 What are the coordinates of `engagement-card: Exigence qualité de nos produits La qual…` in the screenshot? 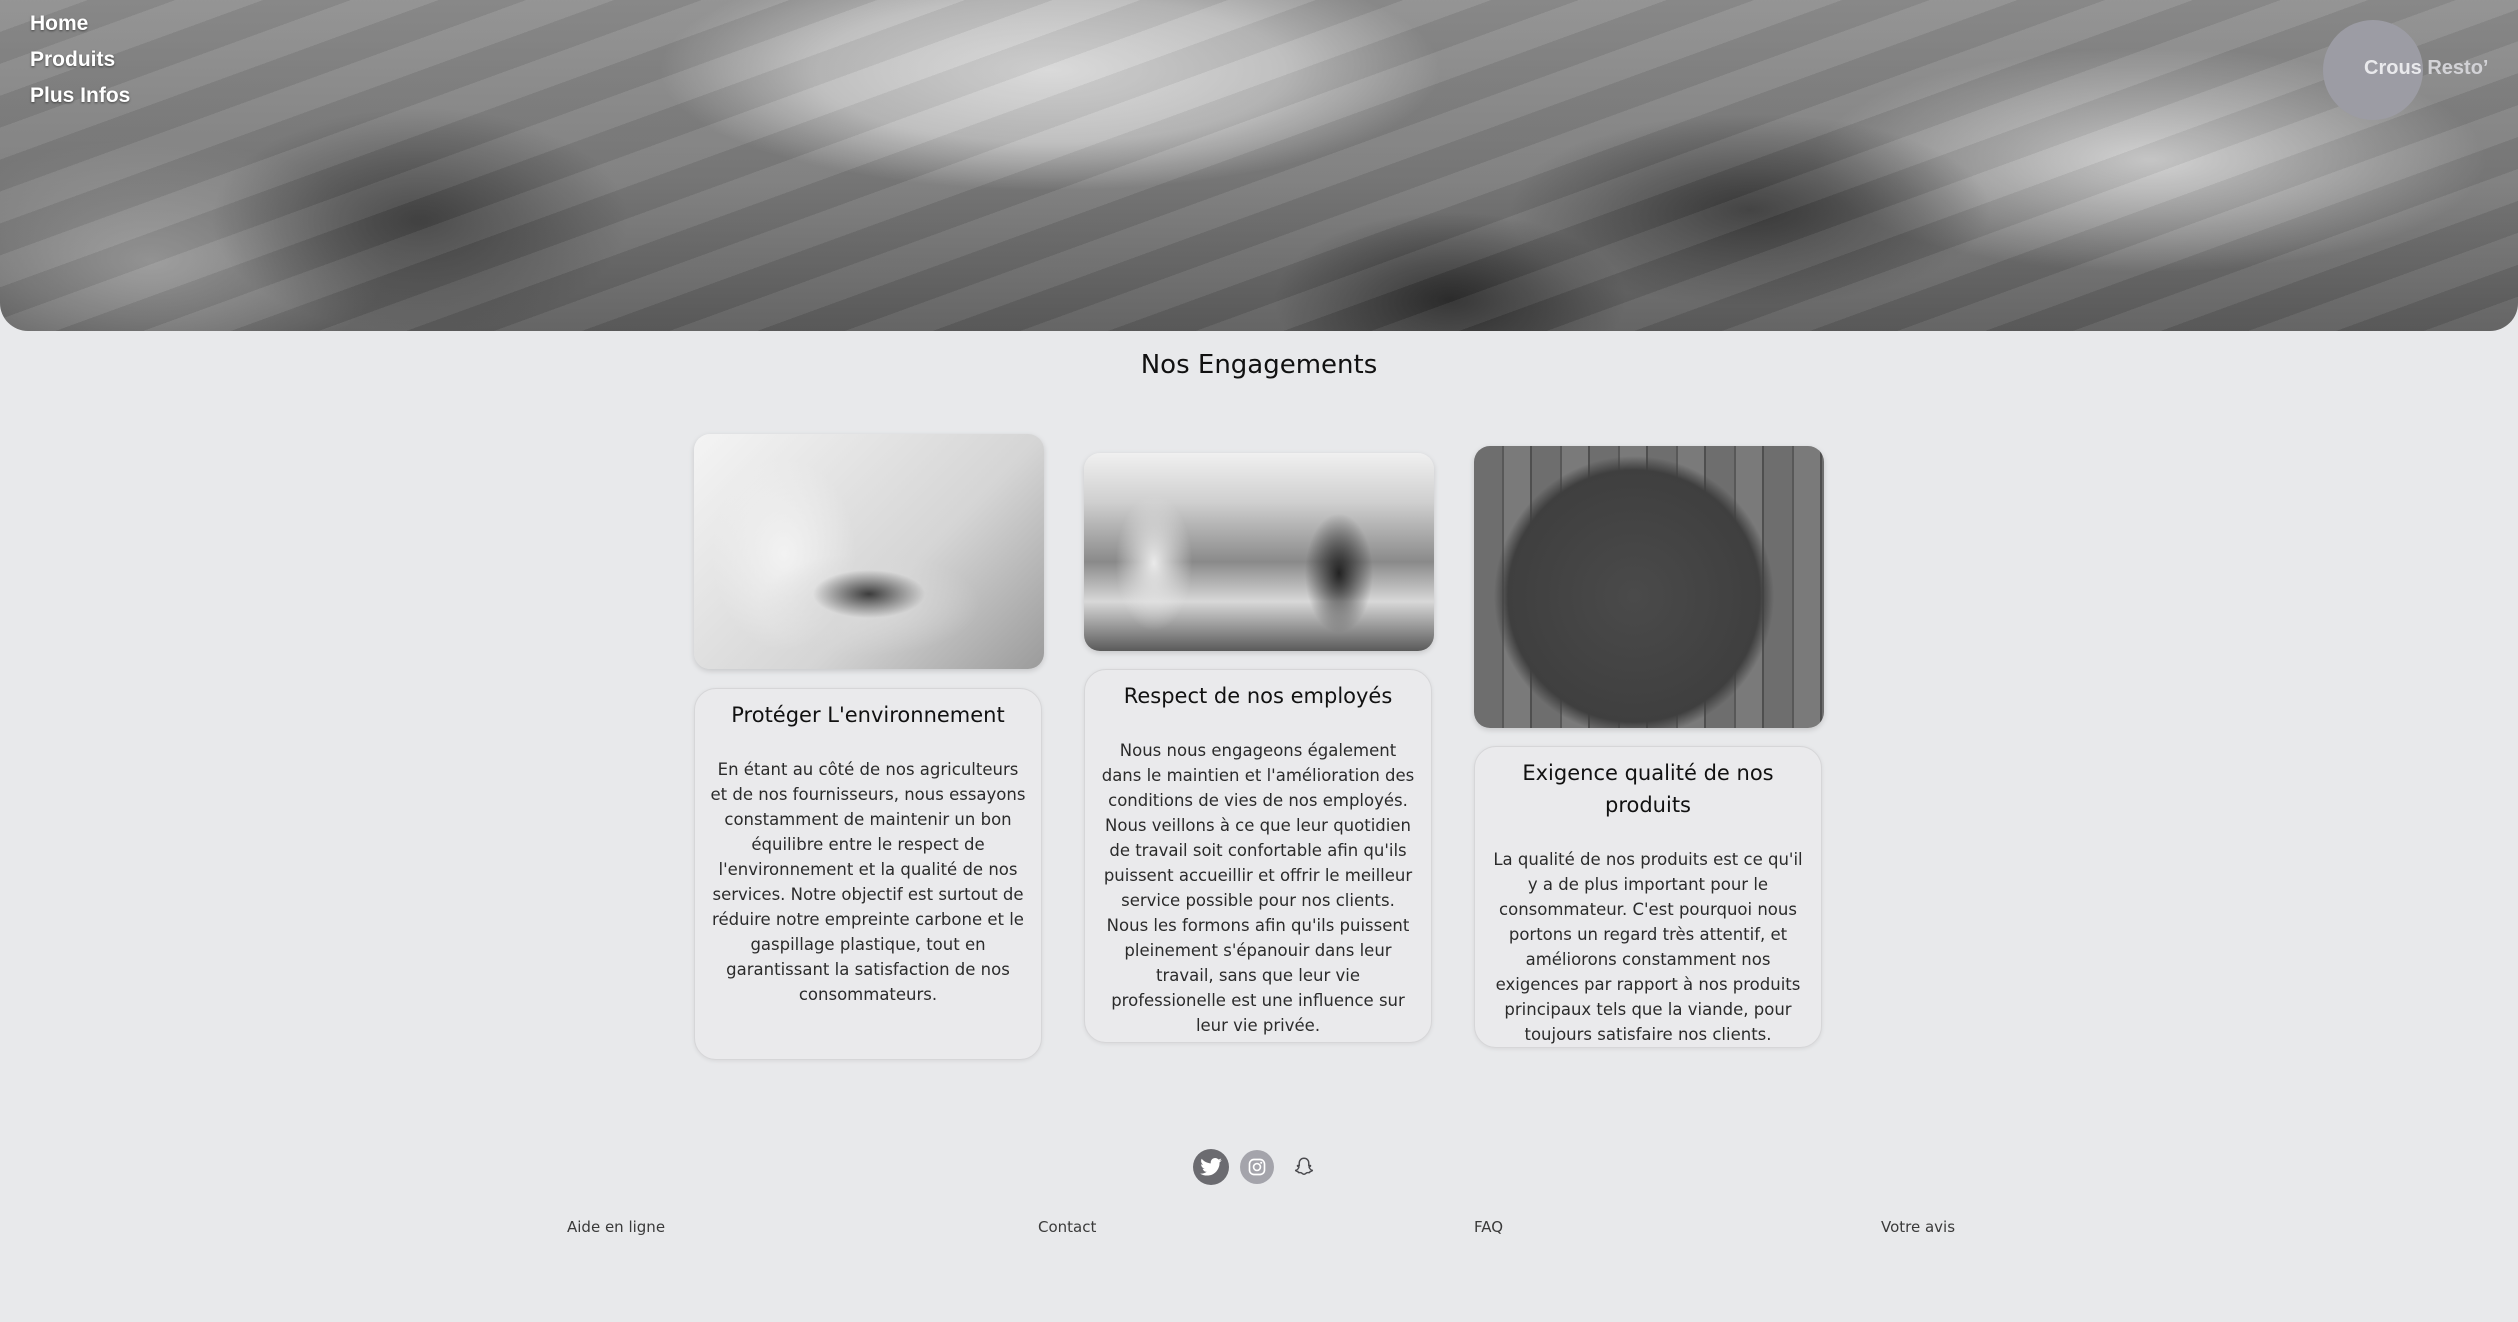 It's located at (1648, 897).